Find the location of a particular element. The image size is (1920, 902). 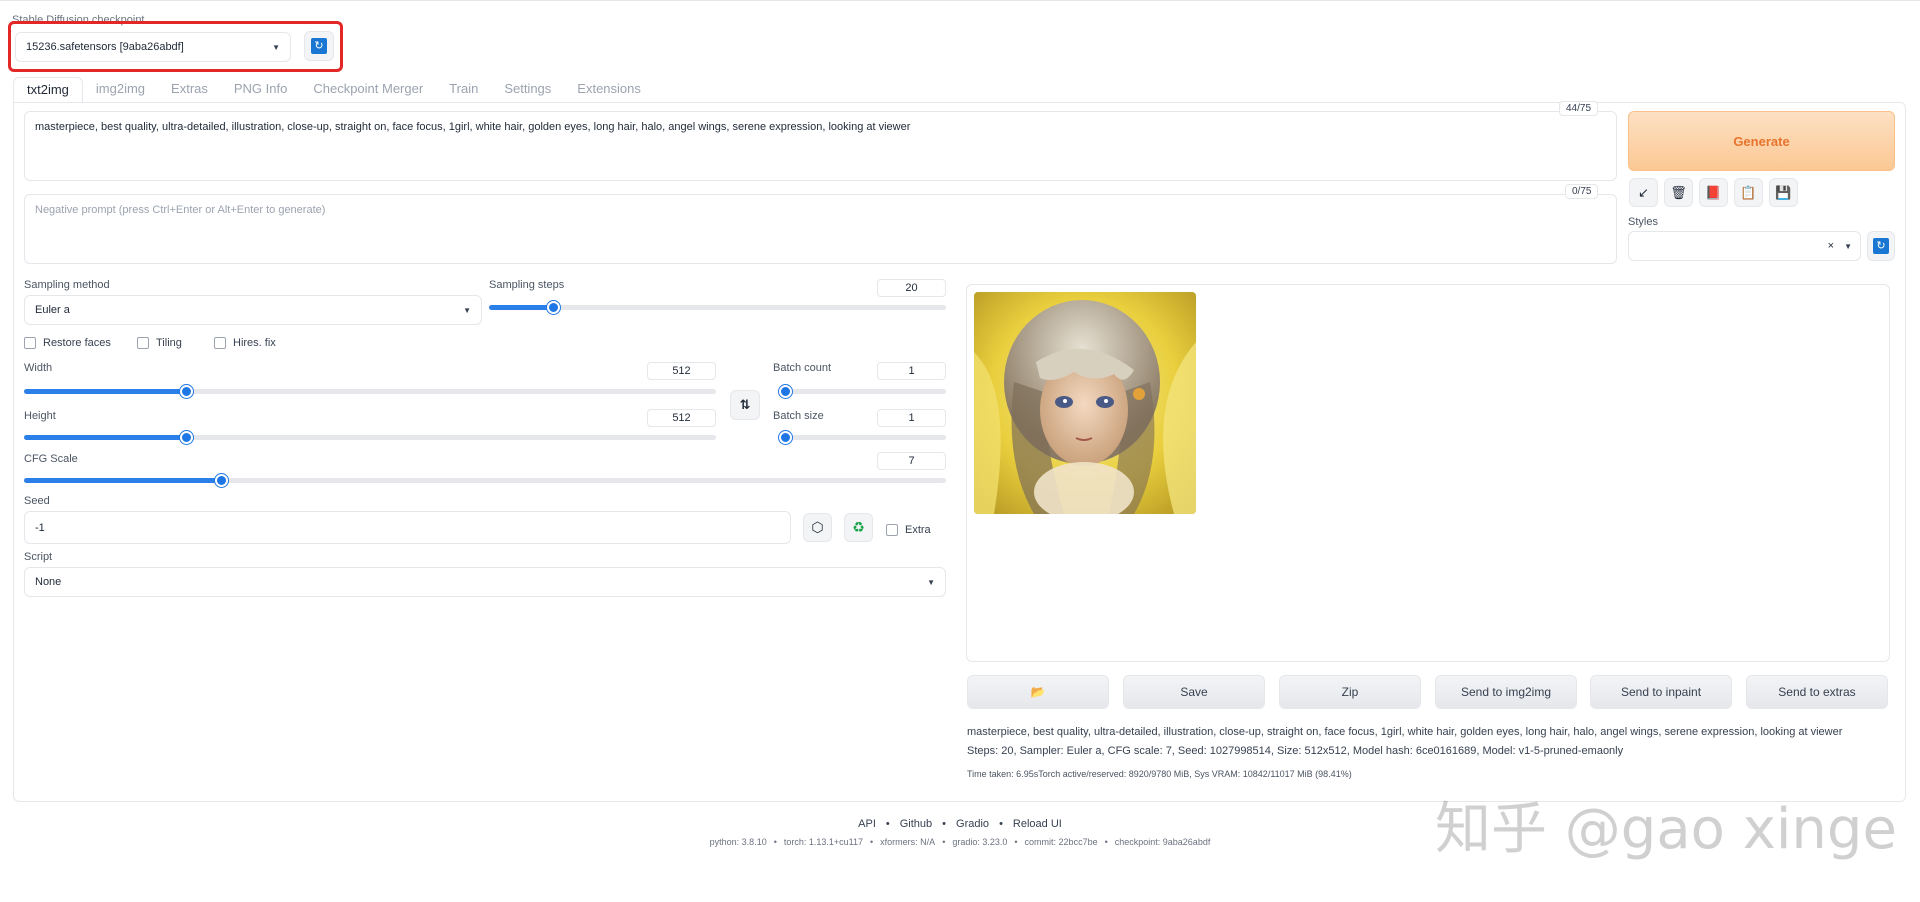

reuse-seed-button: ♻ is located at coordinates (858, 527).